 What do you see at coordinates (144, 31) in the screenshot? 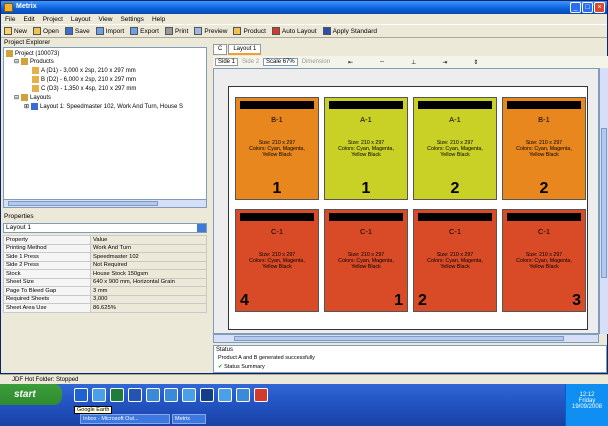
I see `export-button: Export` at bounding box center [144, 31].